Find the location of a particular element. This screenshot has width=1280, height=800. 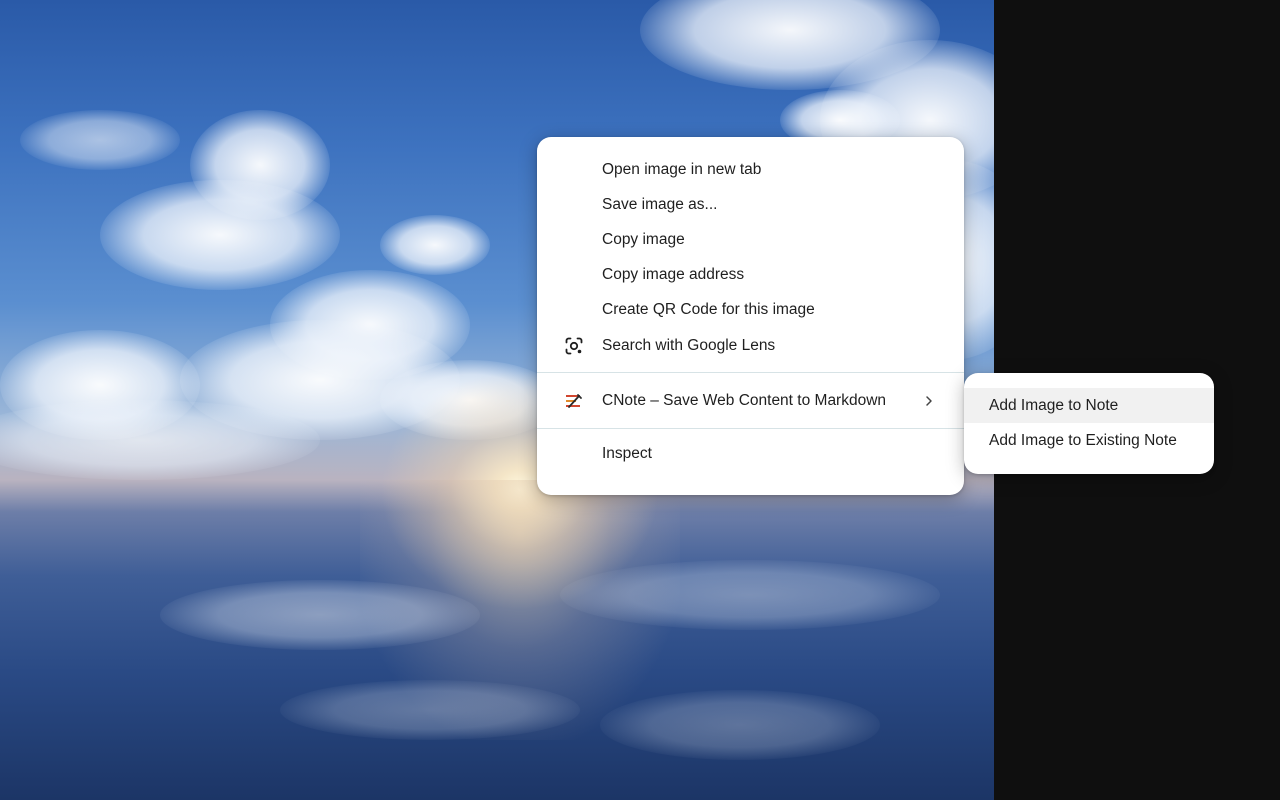

menu-item-label: Create QR Code for this image is located at coordinates (708, 309).